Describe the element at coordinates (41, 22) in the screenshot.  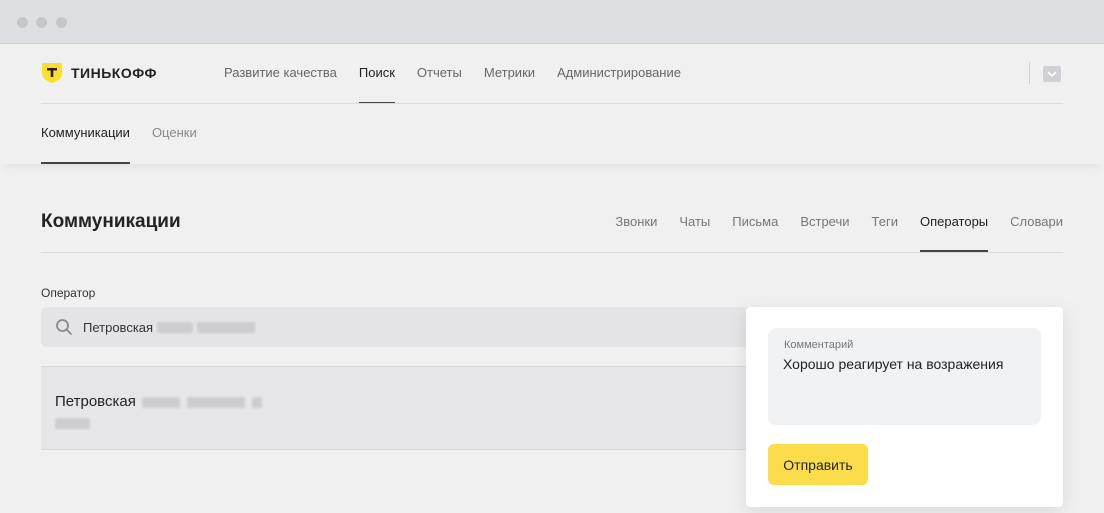
I see `minimize-window-dot` at that location.